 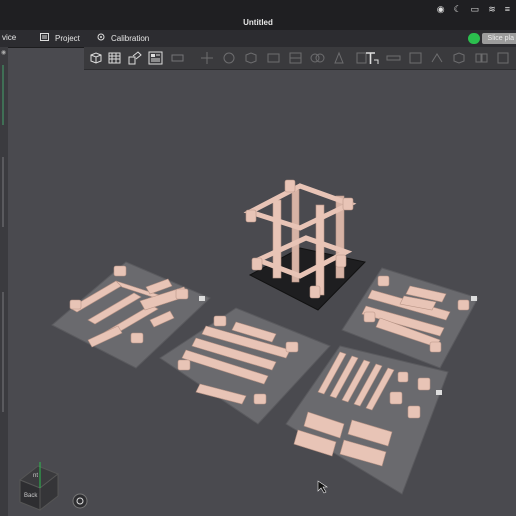 I want to click on measure-icon, so click(x=393, y=58).